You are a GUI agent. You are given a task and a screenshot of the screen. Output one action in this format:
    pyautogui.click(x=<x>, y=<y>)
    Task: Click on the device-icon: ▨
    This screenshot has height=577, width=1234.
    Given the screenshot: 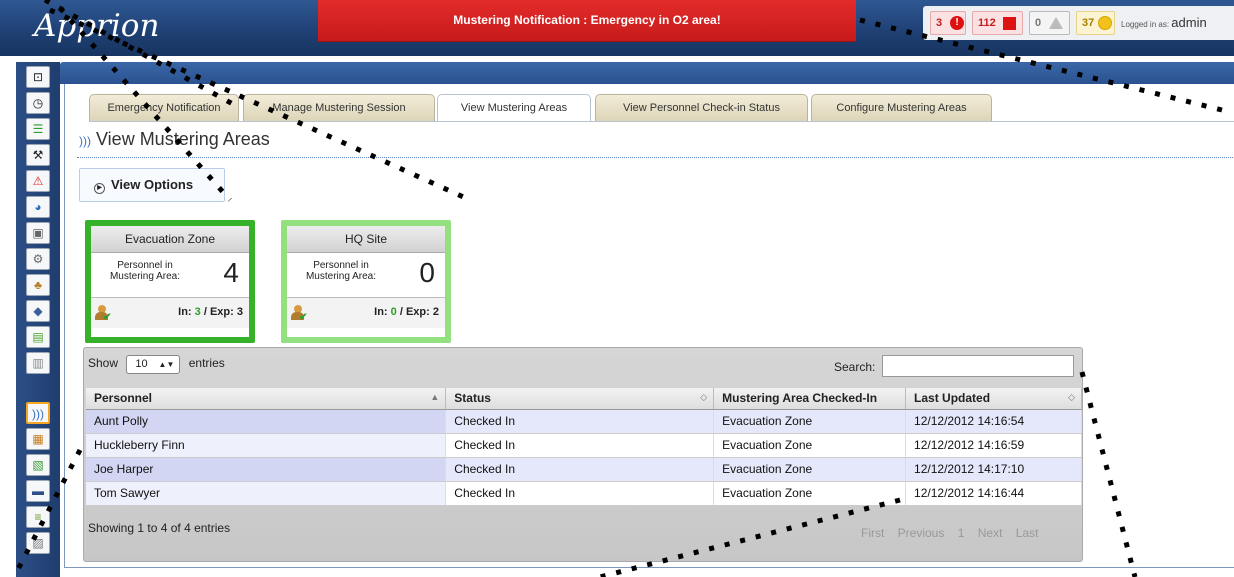 What is the action you would take?
    pyautogui.click(x=38, y=543)
    